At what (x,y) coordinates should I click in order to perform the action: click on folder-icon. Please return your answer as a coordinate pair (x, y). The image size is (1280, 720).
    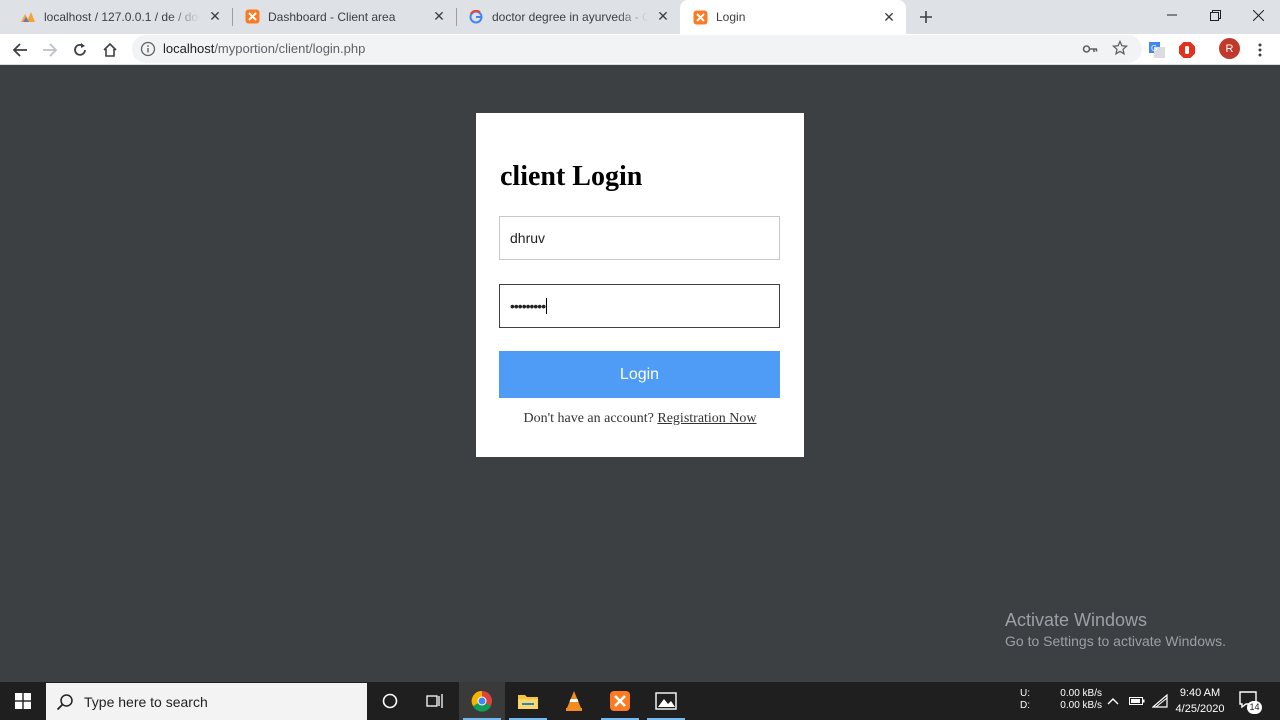
    Looking at the image, I should click on (528, 702).